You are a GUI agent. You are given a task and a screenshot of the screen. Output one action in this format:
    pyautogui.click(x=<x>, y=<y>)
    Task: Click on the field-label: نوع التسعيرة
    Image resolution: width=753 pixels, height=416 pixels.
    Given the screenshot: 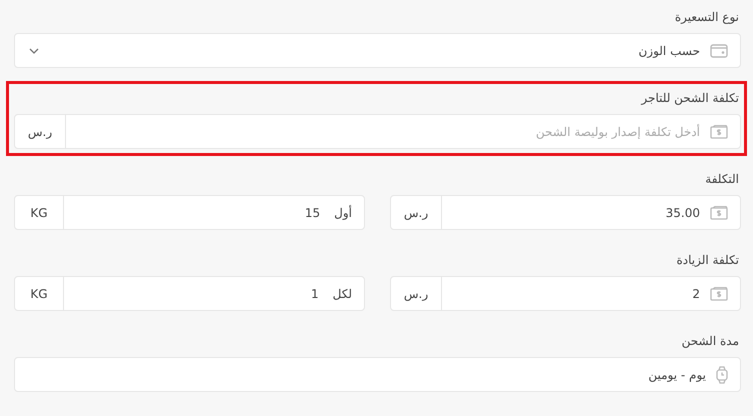 What is the action you would take?
    pyautogui.click(x=707, y=17)
    